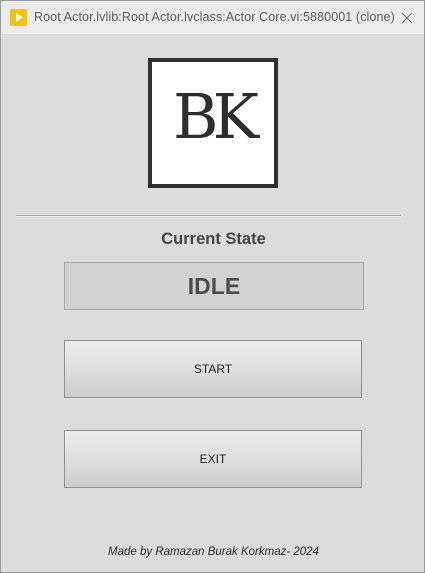 The image size is (425, 573). I want to click on start-button: START, so click(213, 369).